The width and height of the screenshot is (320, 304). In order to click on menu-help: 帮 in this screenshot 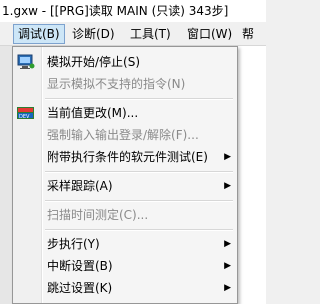, I will do `click(248, 34)`.